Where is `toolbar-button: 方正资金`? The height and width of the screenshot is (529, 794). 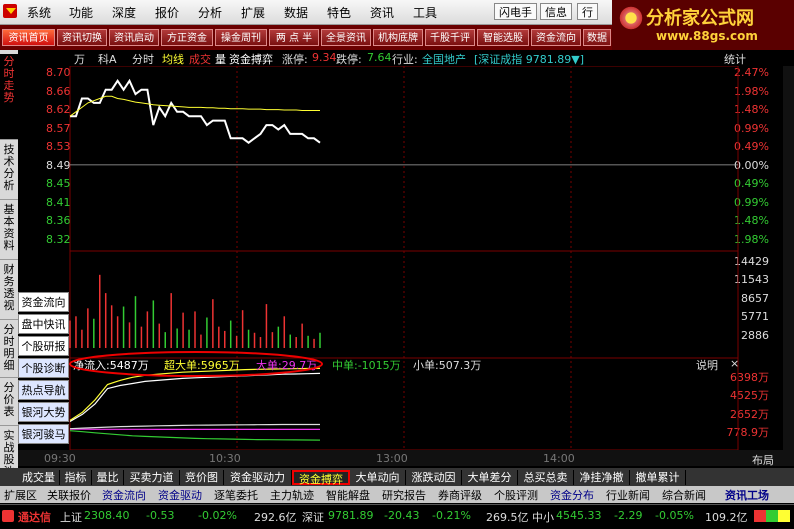 toolbar-button: 方正资金 is located at coordinates (187, 37).